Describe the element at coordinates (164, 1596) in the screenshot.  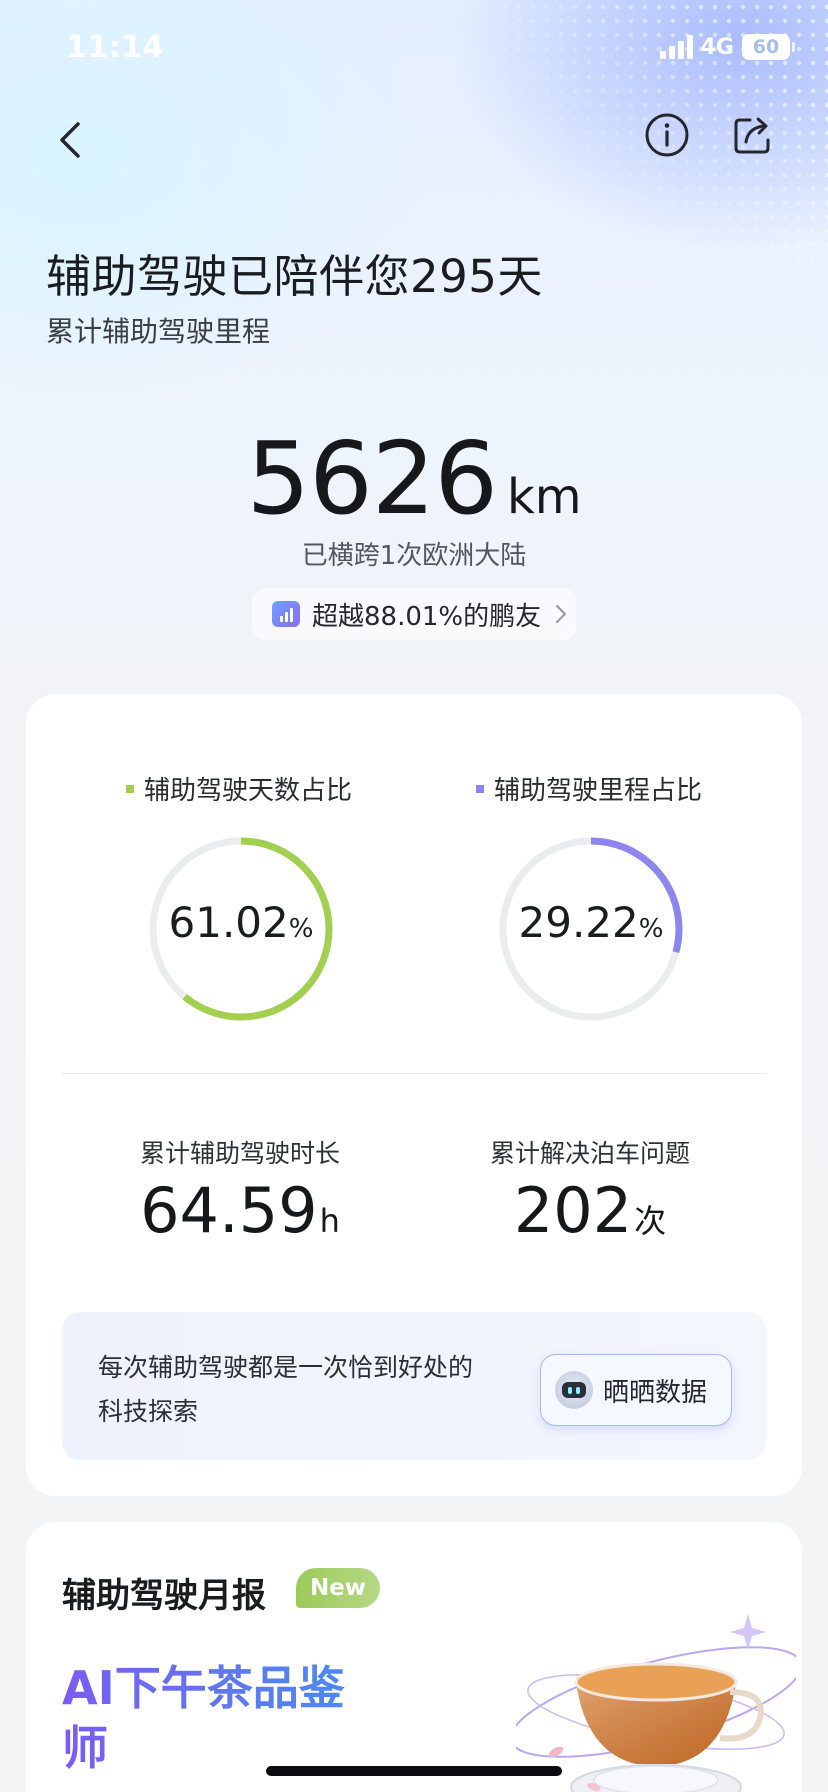
I see `monthly-report-title: 辅助驾驶月报` at that location.